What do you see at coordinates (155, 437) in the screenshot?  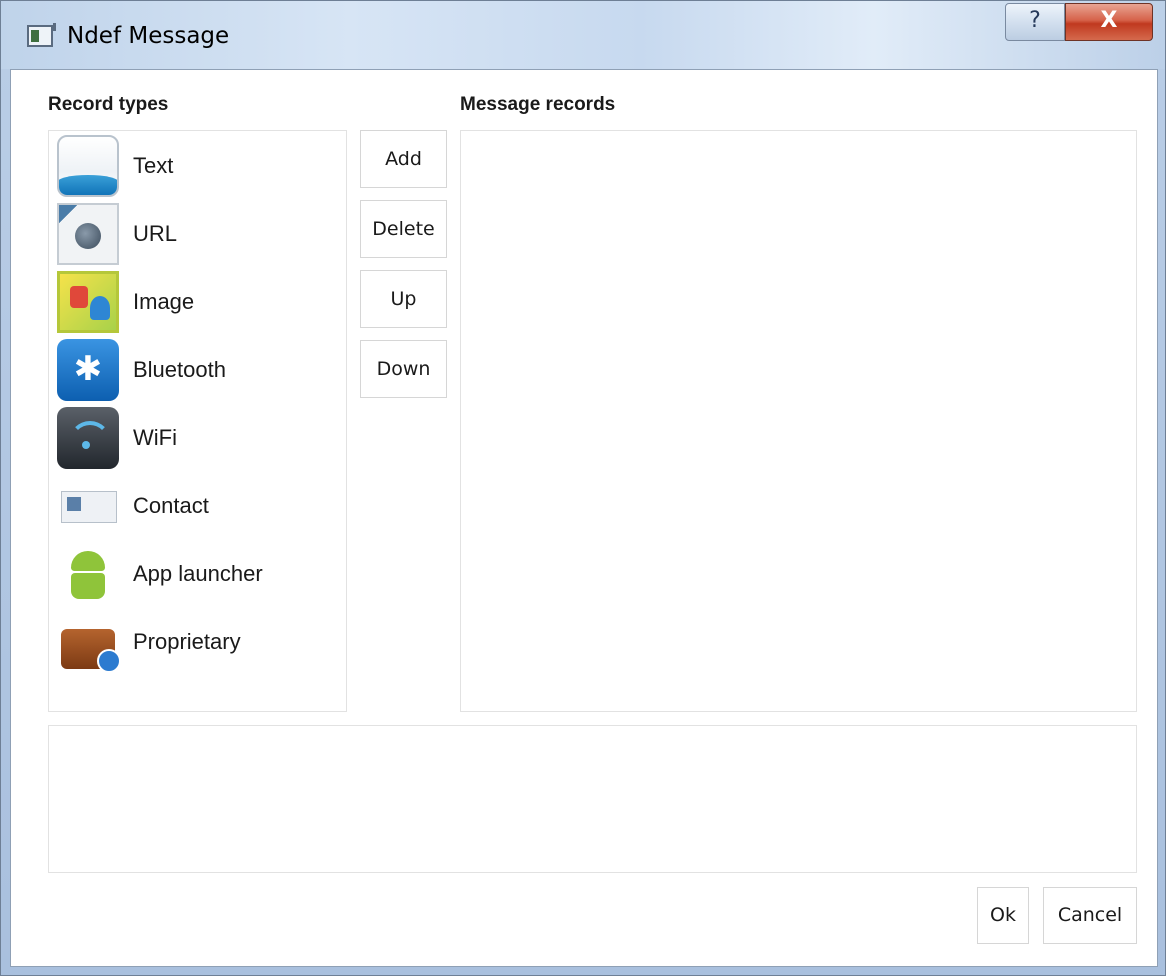 I see `record-type-label: WiFi` at bounding box center [155, 437].